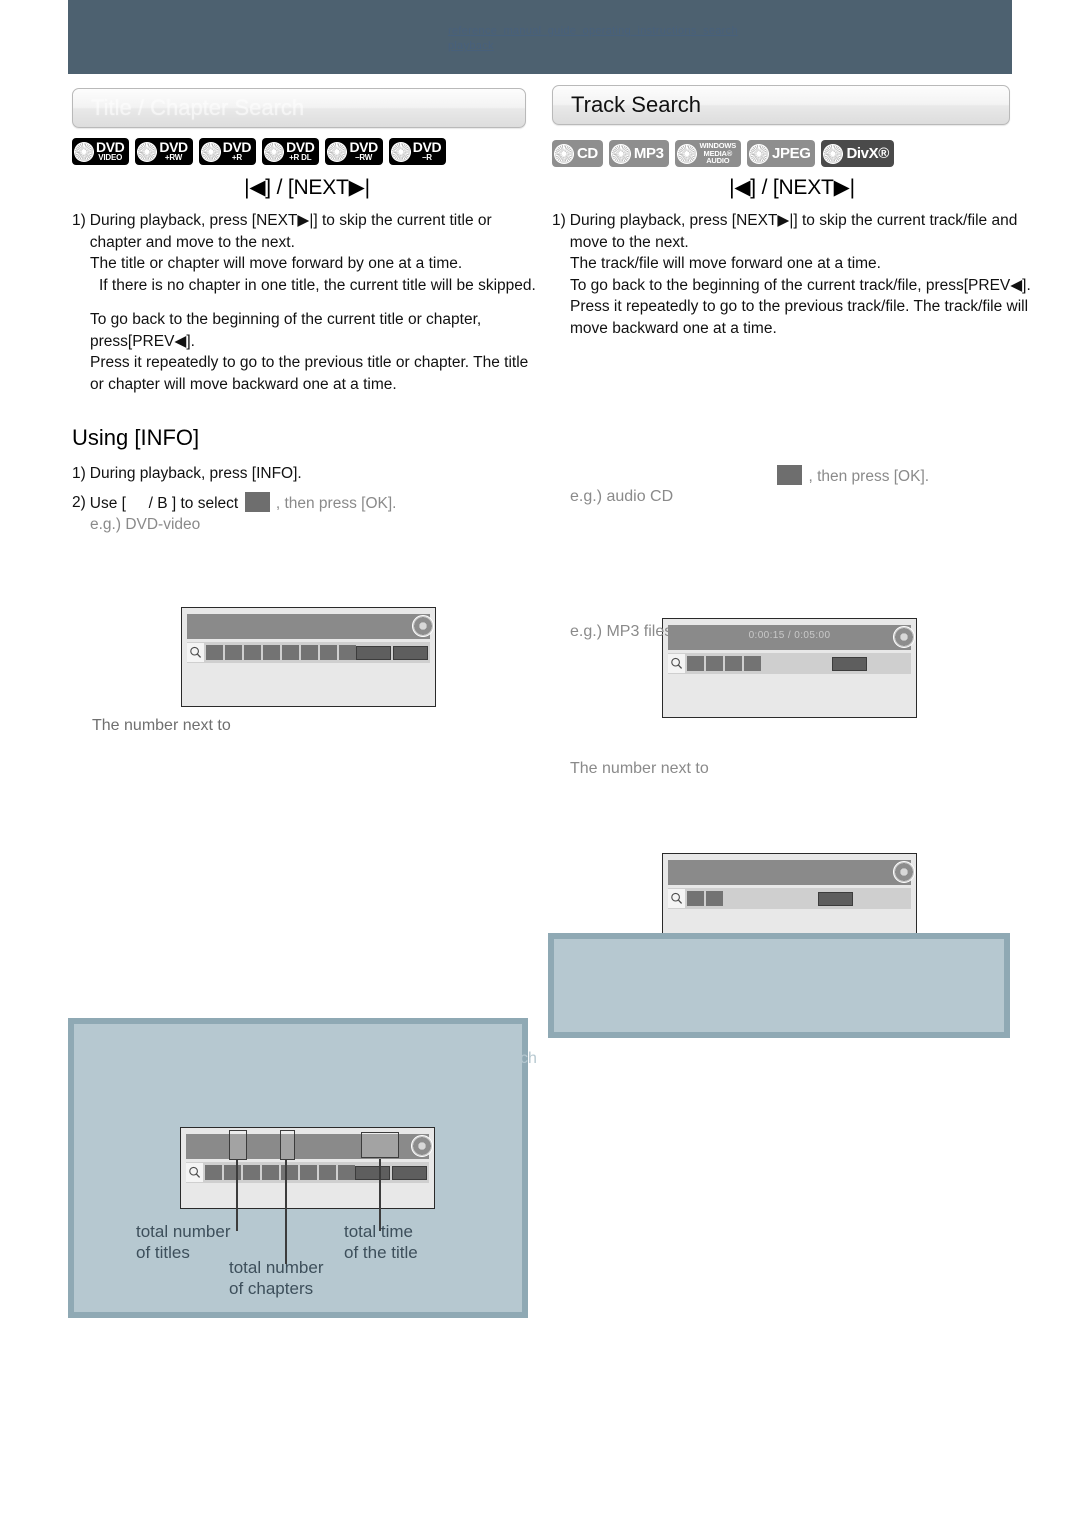 This screenshot has height=1526, width=1080. Describe the element at coordinates (237, 1195) in the screenshot. I see `leader-line-titles` at that location.